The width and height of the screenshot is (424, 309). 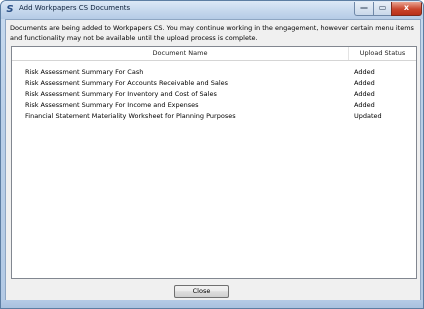 I want to click on list-header: Document Name Upload Status, so click(x=214, y=54).